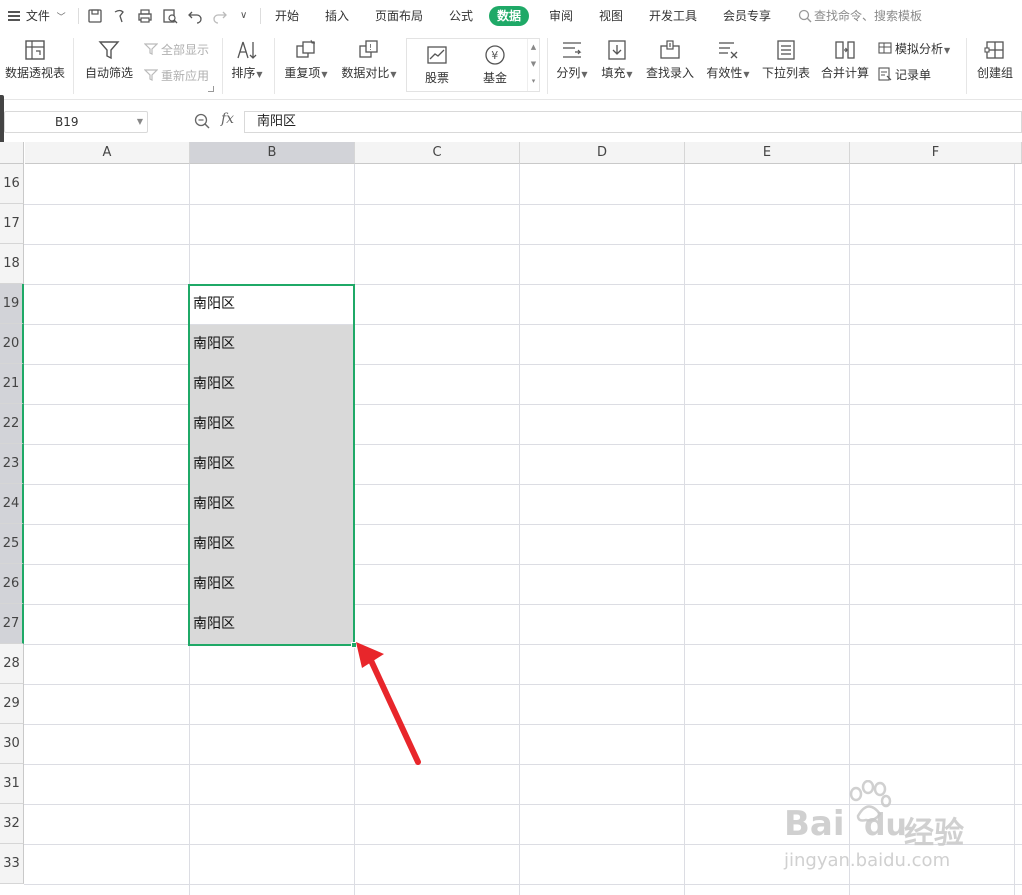 The width and height of the screenshot is (1022, 895). Describe the element at coordinates (151, 49) in the screenshot. I see `filter-clear-icon` at that location.